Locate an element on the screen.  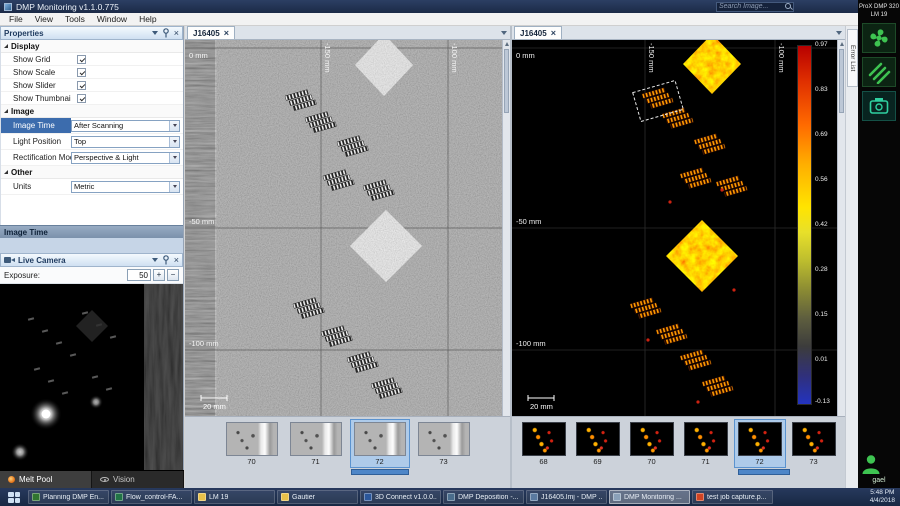
windows-flag-icon is located at coordinates (14, 497).